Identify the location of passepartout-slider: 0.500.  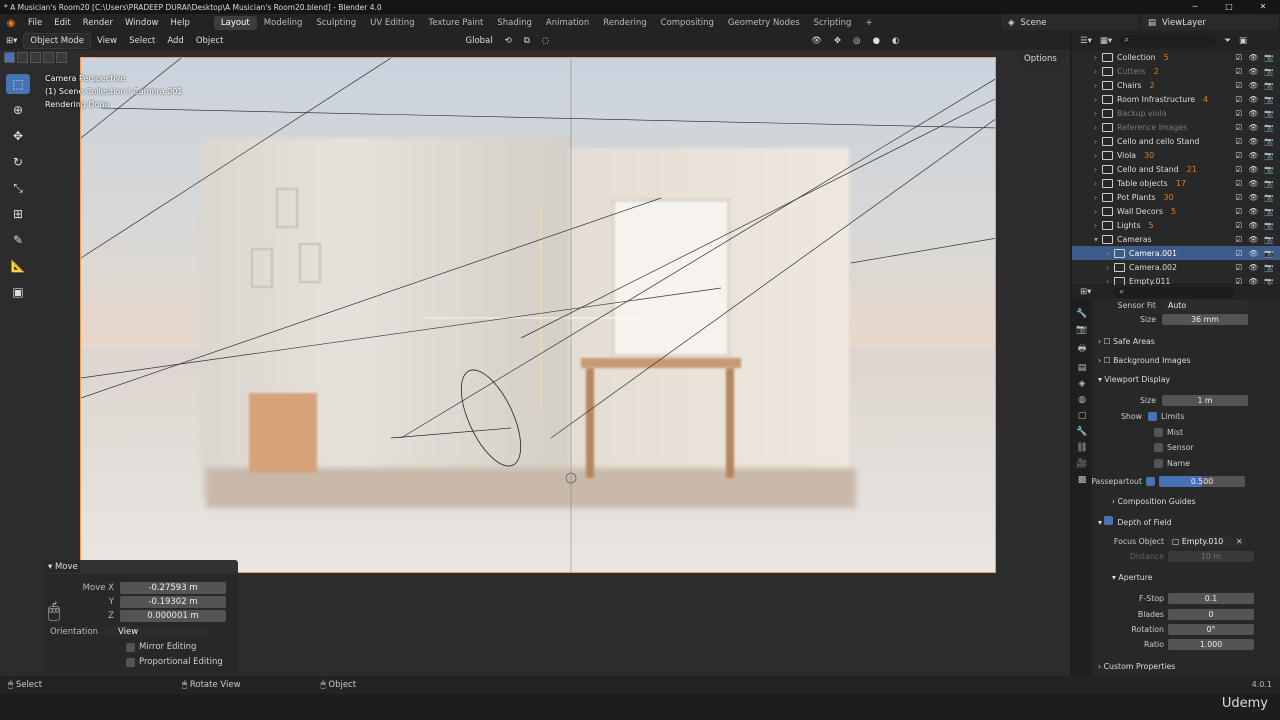
(1202, 481).